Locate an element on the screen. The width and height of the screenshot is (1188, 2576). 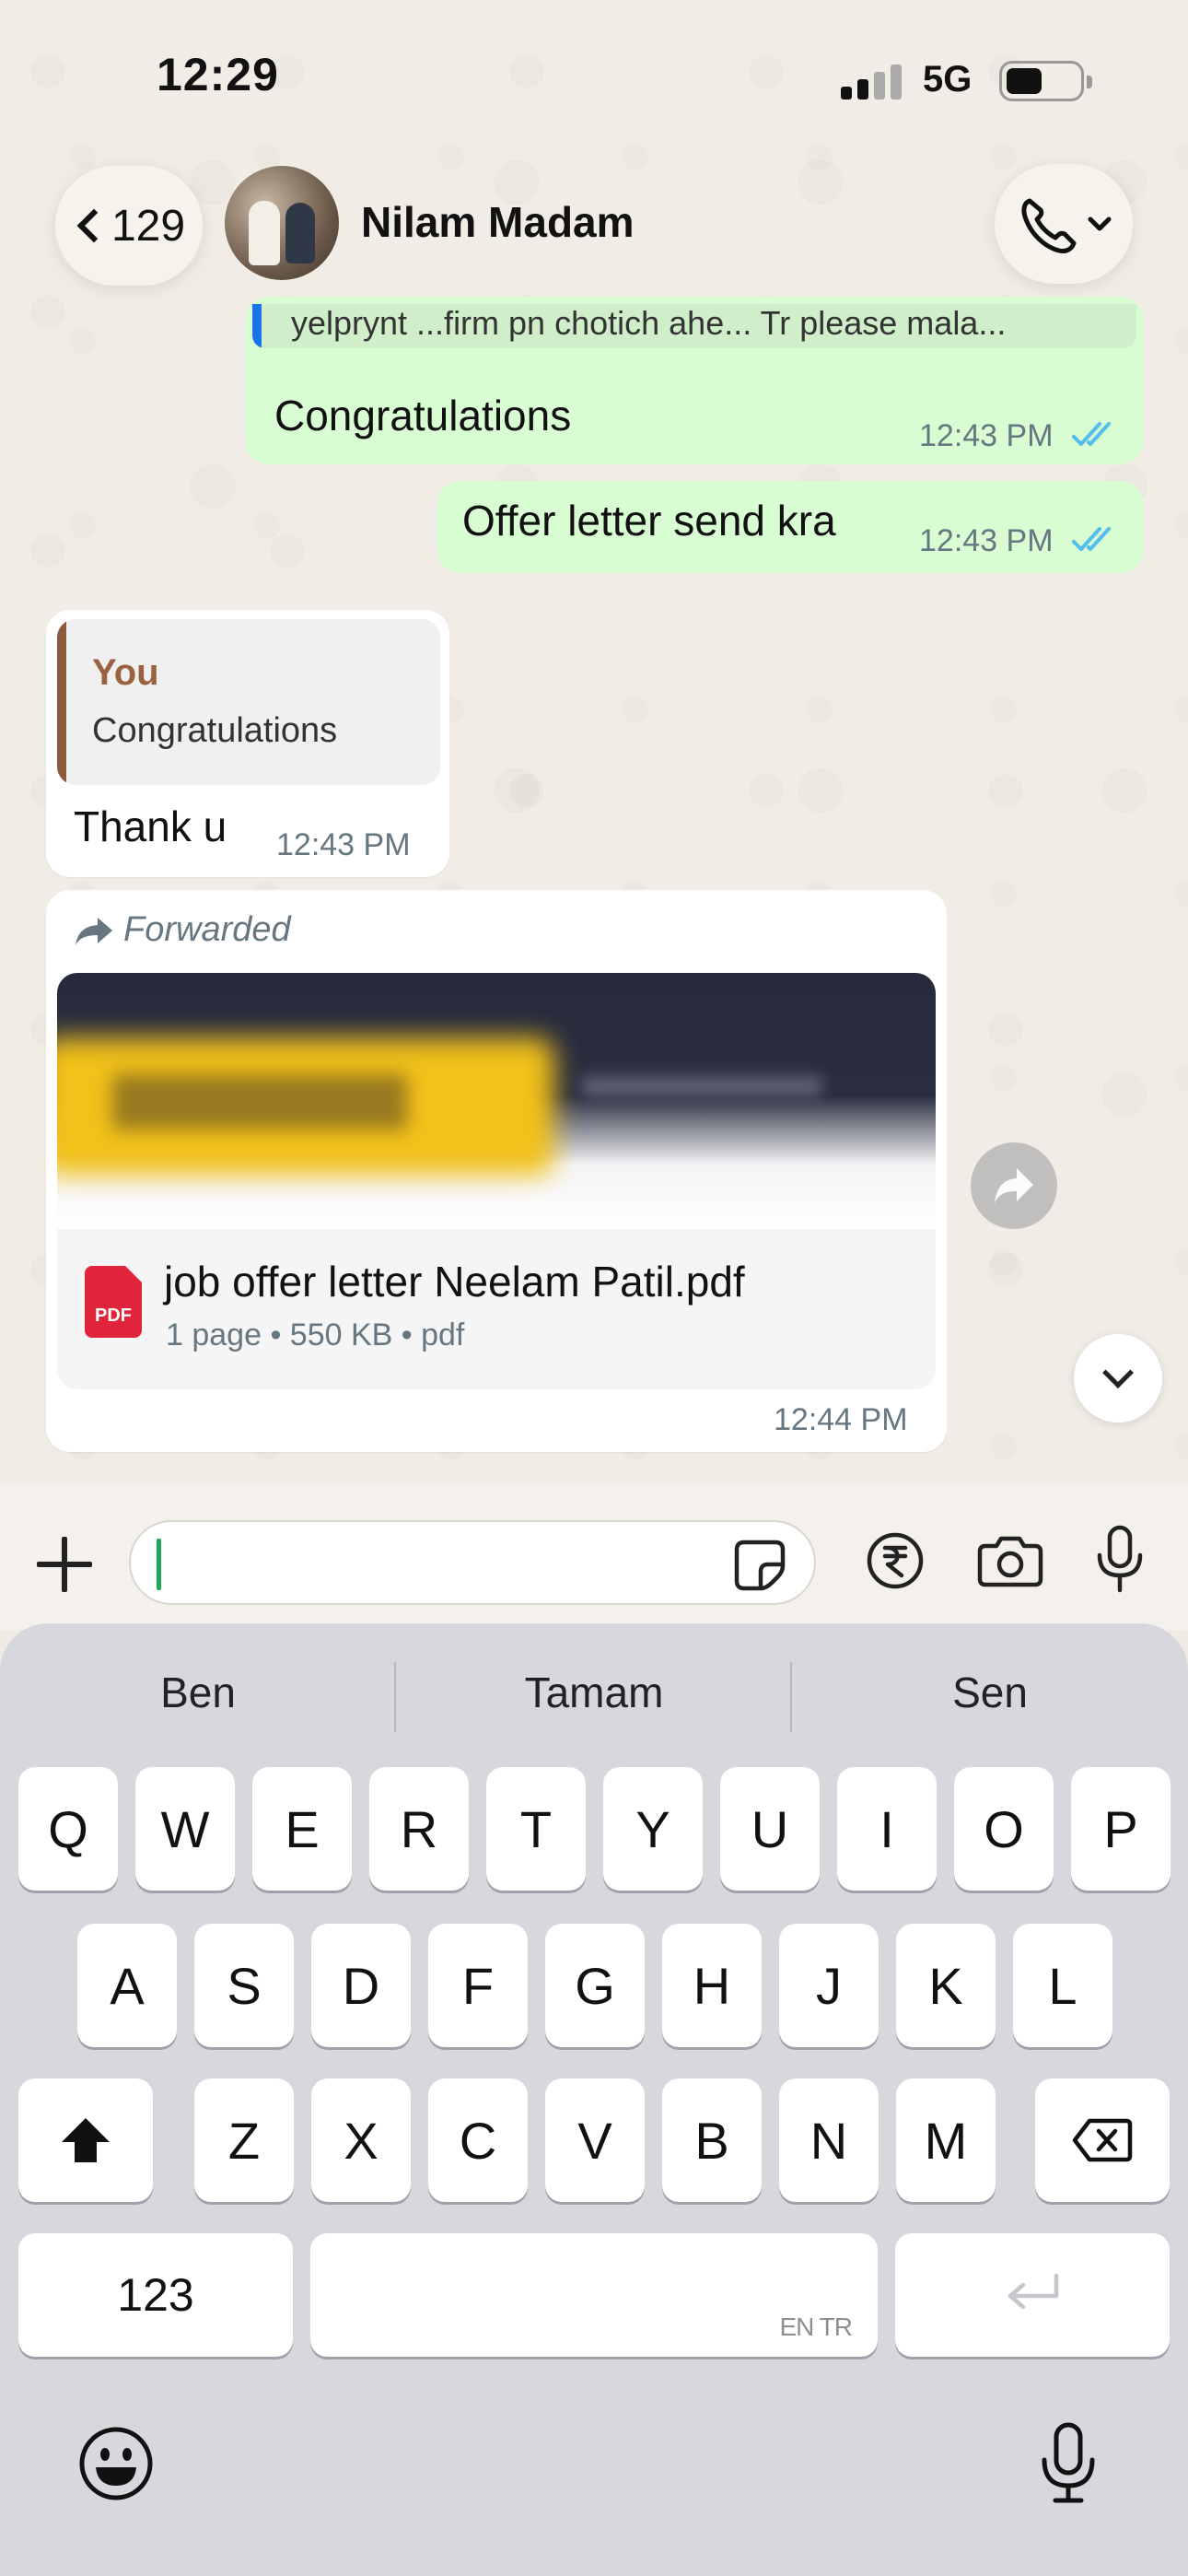
key-r: R is located at coordinates (419, 1829).